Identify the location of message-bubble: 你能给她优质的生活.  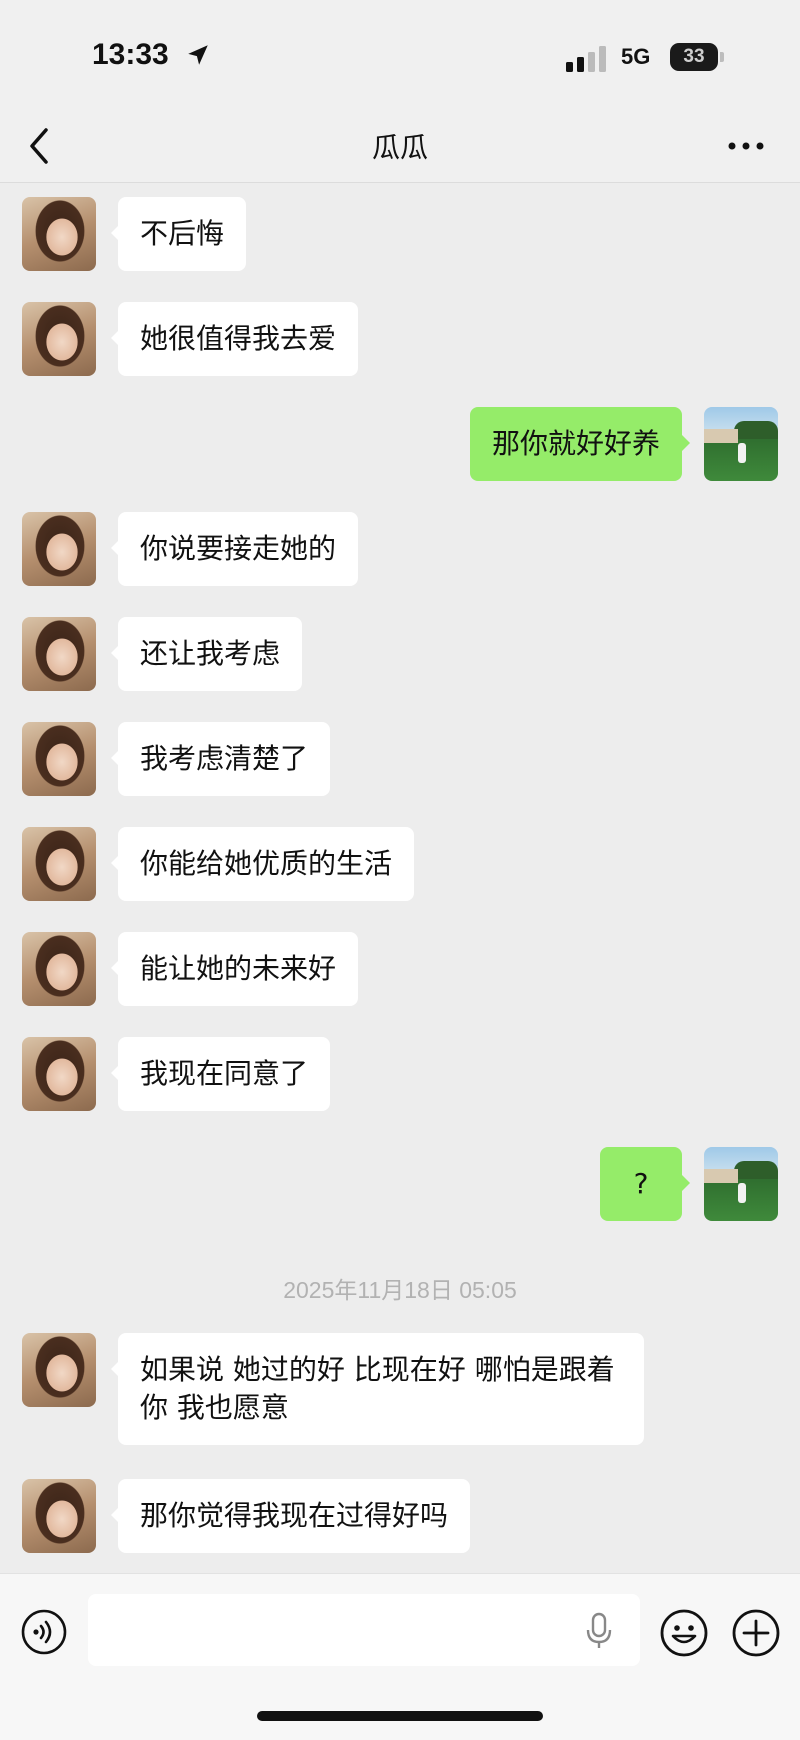
(266, 864).